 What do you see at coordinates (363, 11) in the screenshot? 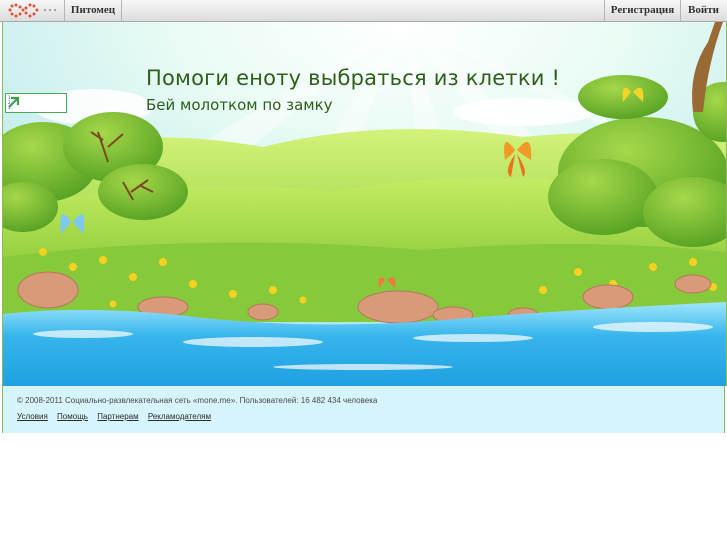
I see `top-navigation-bar: Питомец Регистрация Войти` at bounding box center [363, 11].